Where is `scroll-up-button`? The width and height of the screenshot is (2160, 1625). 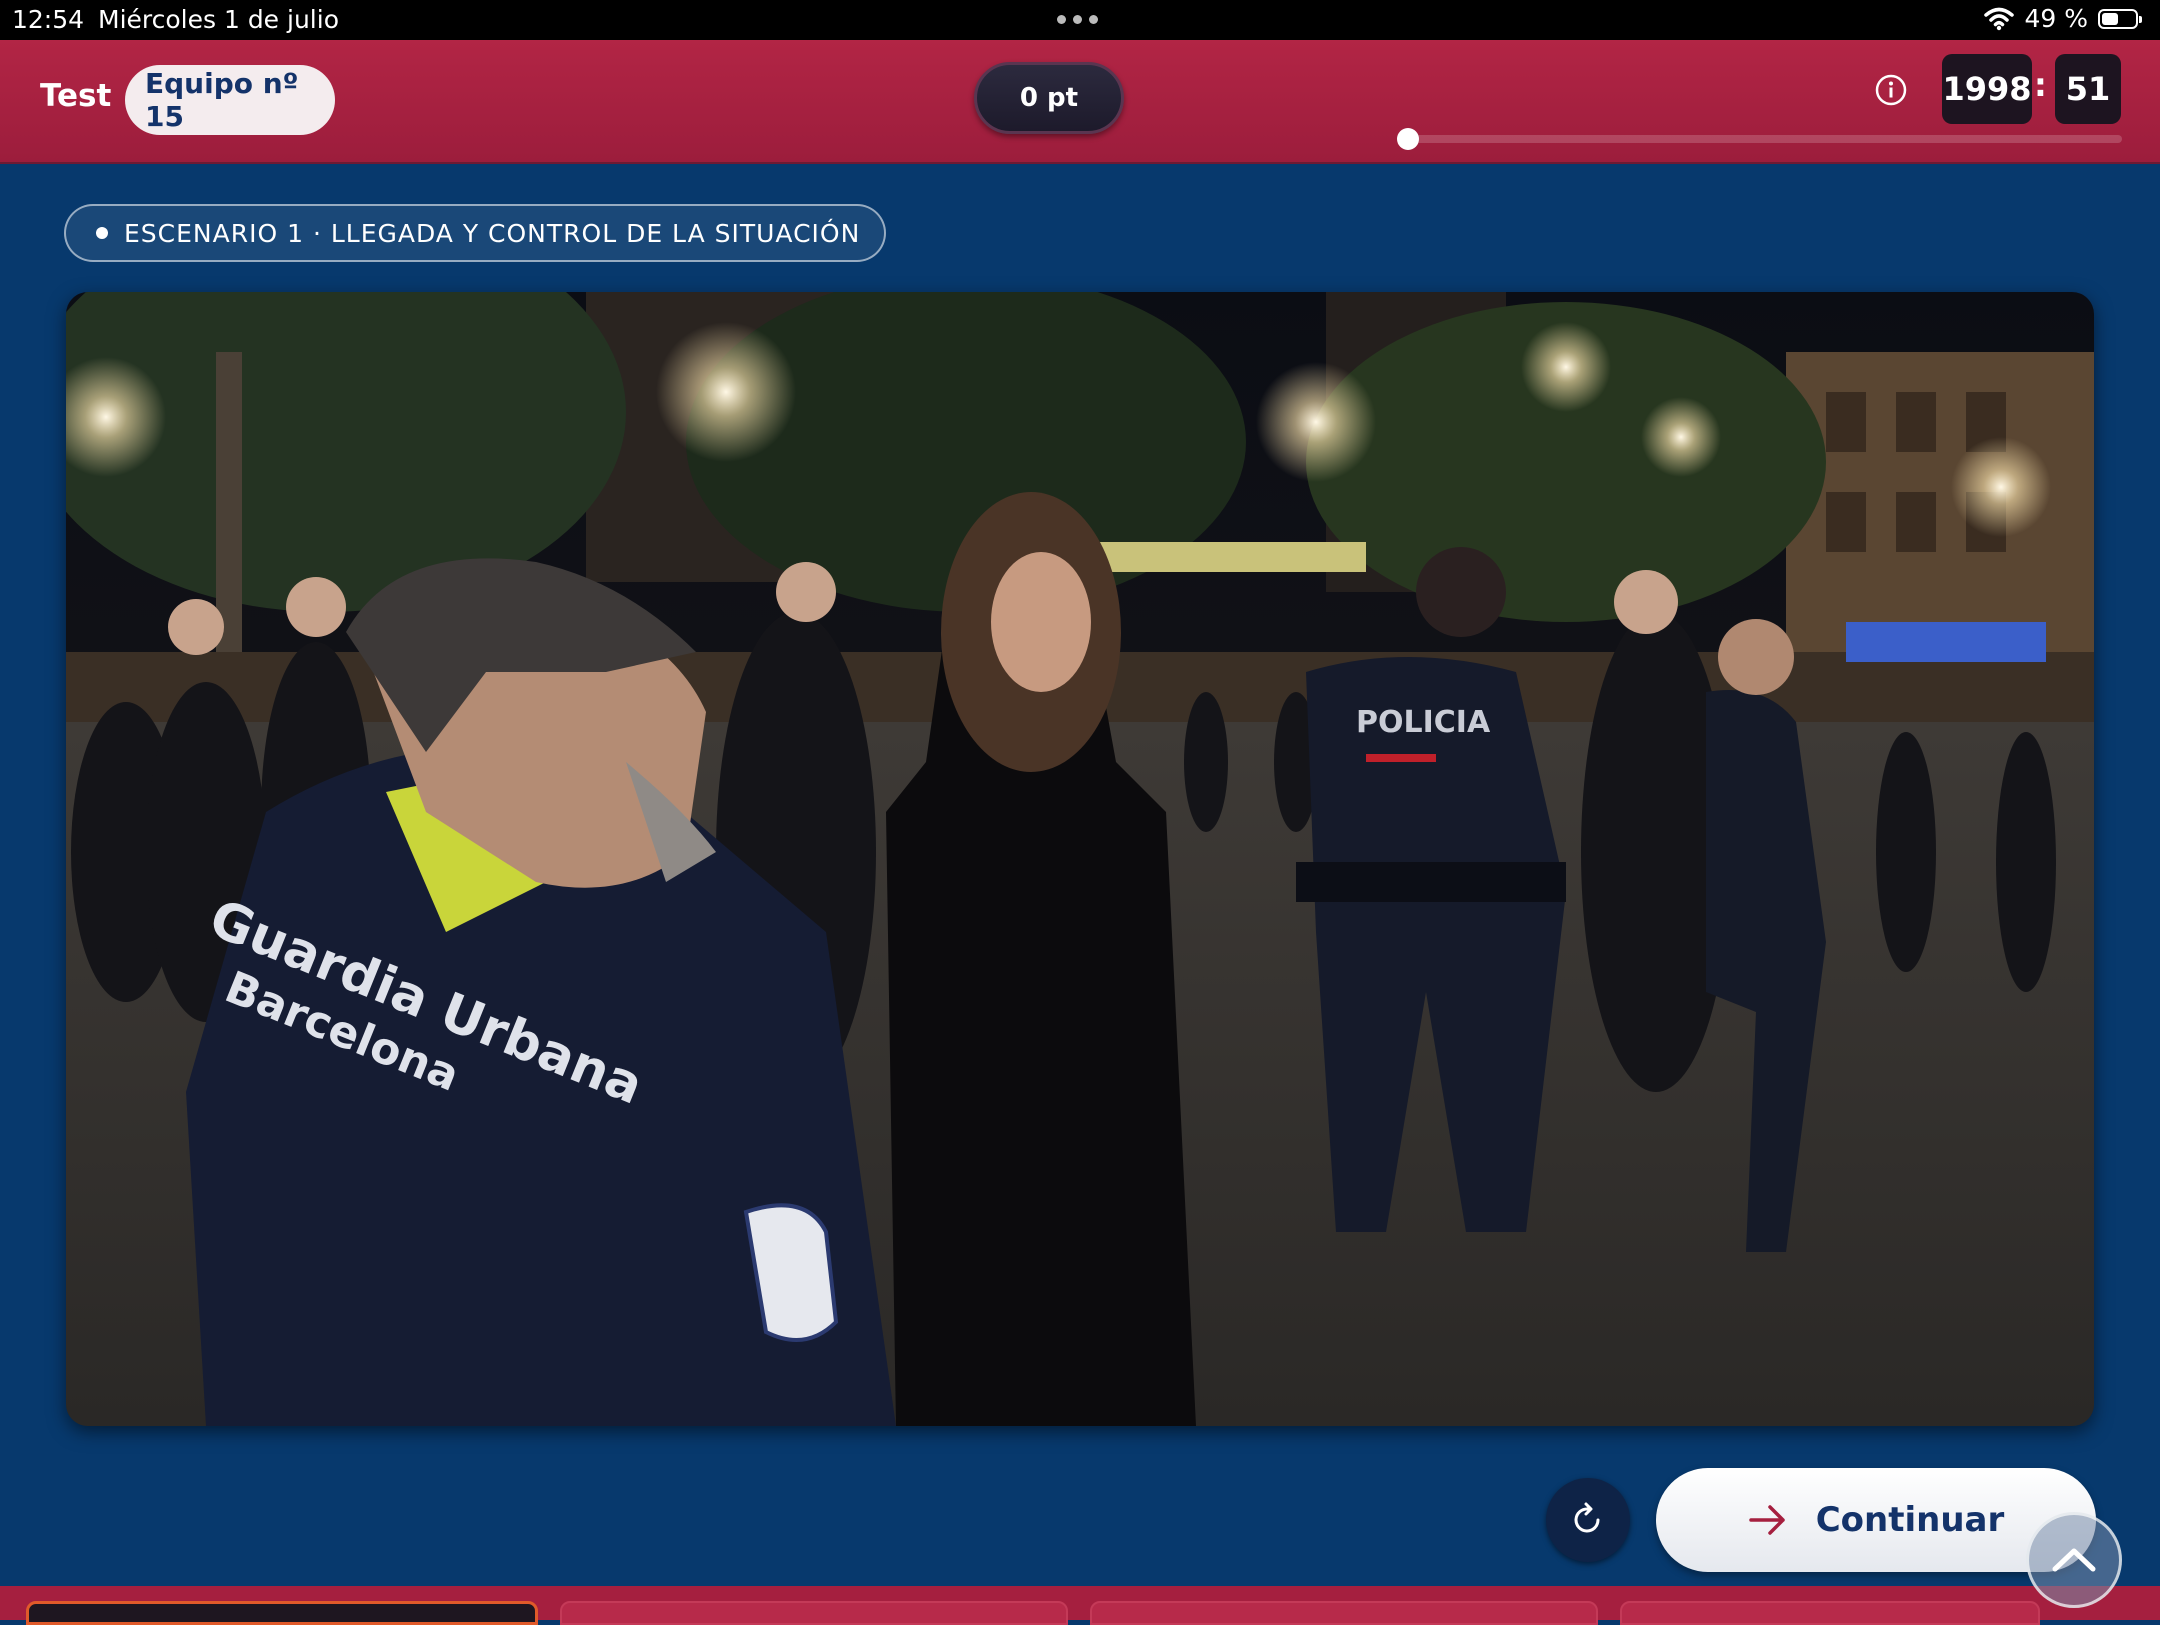
scroll-up-button is located at coordinates (2074, 1560).